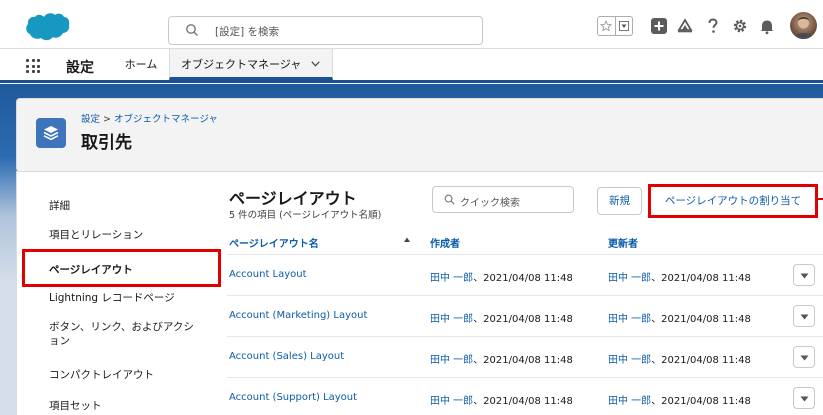  I want to click on sidebar-item-buttons-links-actions: ボタン、リンク、およびアクシ ョン, so click(121, 334).